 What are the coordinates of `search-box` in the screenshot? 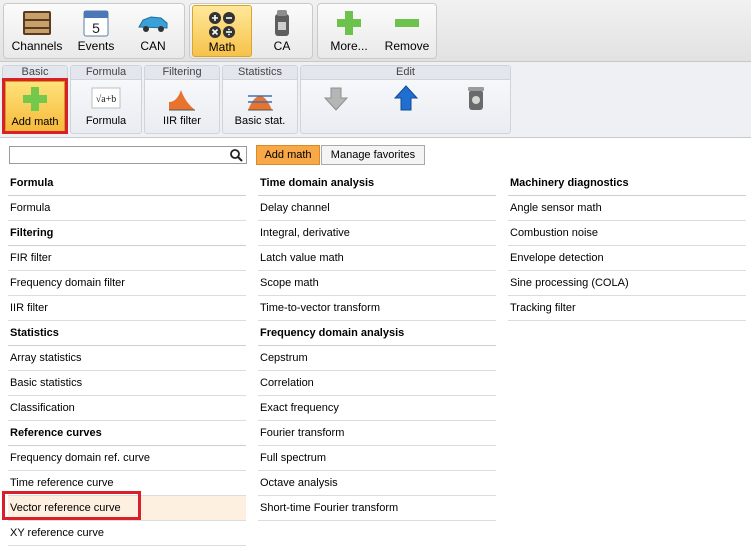 It's located at (128, 155).